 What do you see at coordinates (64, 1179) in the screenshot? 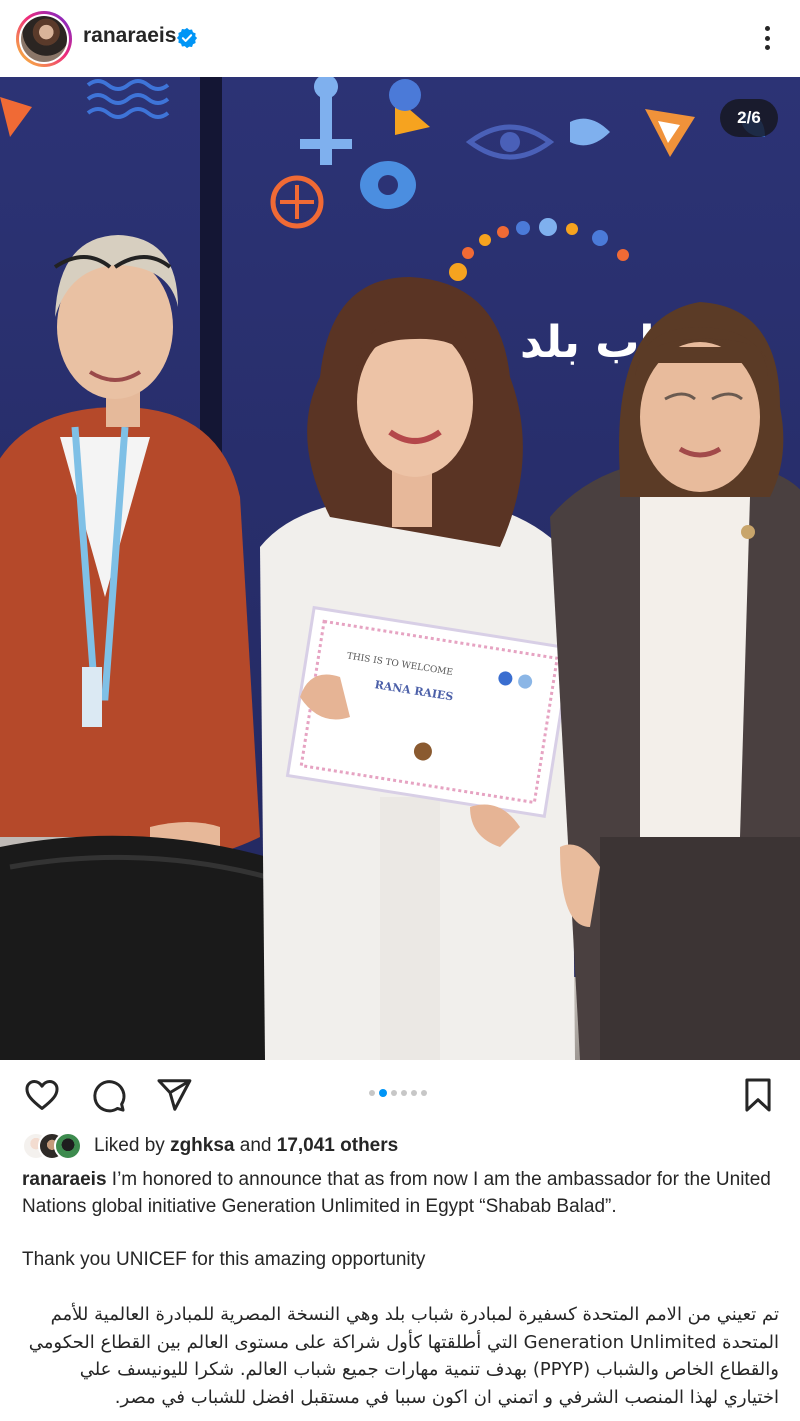
I see `caption-username: ranaraeis` at bounding box center [64, 1179].